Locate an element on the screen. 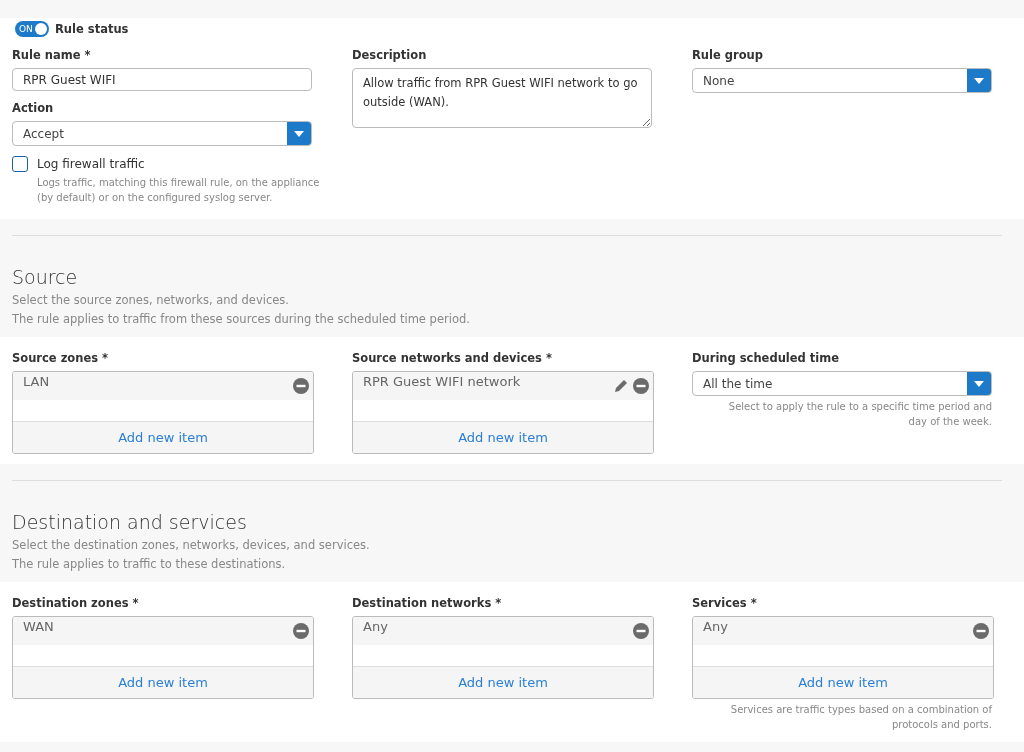 The image size is (1024, 752). hint-text: Services are traffic types based on a combination of protocols and ports. is located at coordinates (861, 717).